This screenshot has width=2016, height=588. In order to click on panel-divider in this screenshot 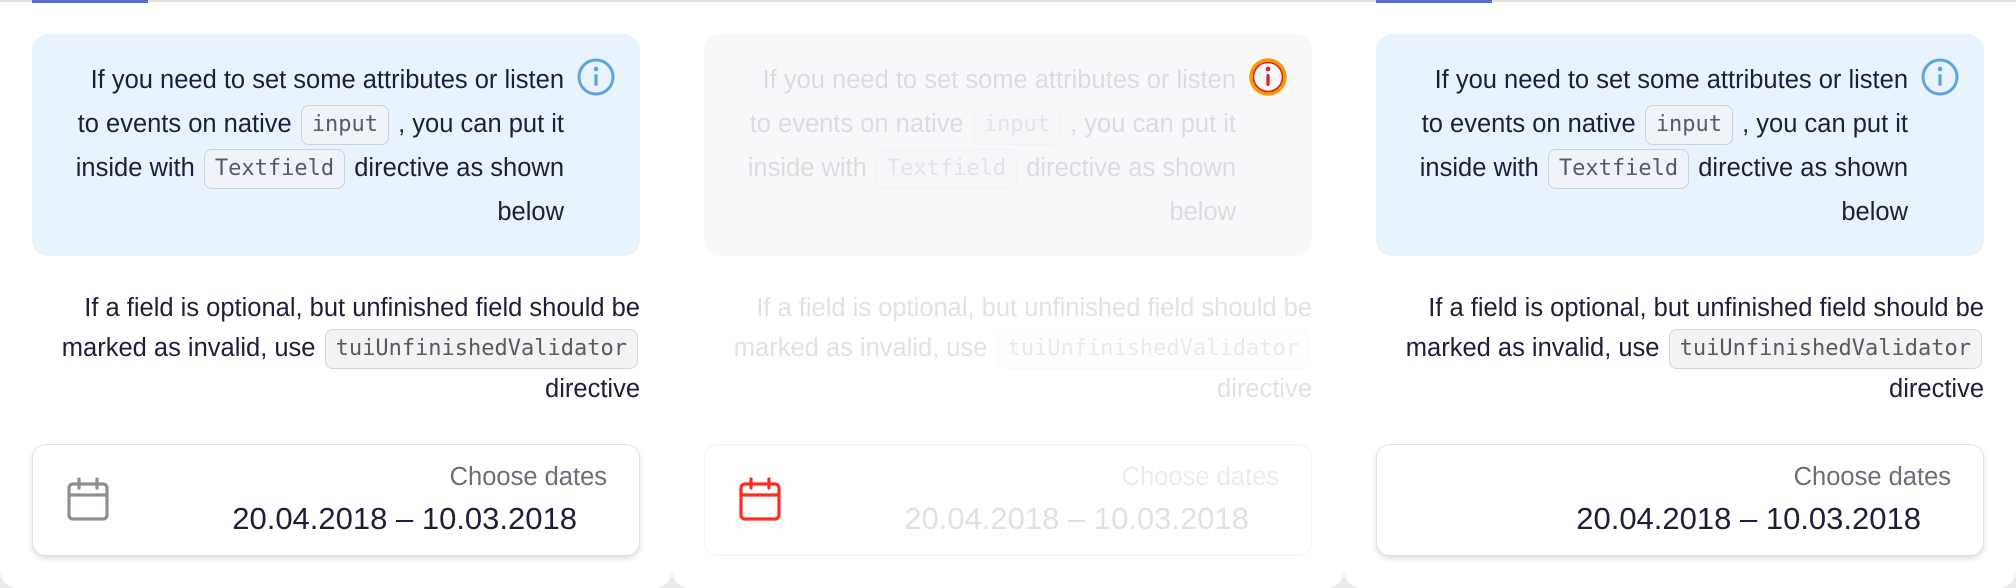, I will do `click(1008, 1)`.